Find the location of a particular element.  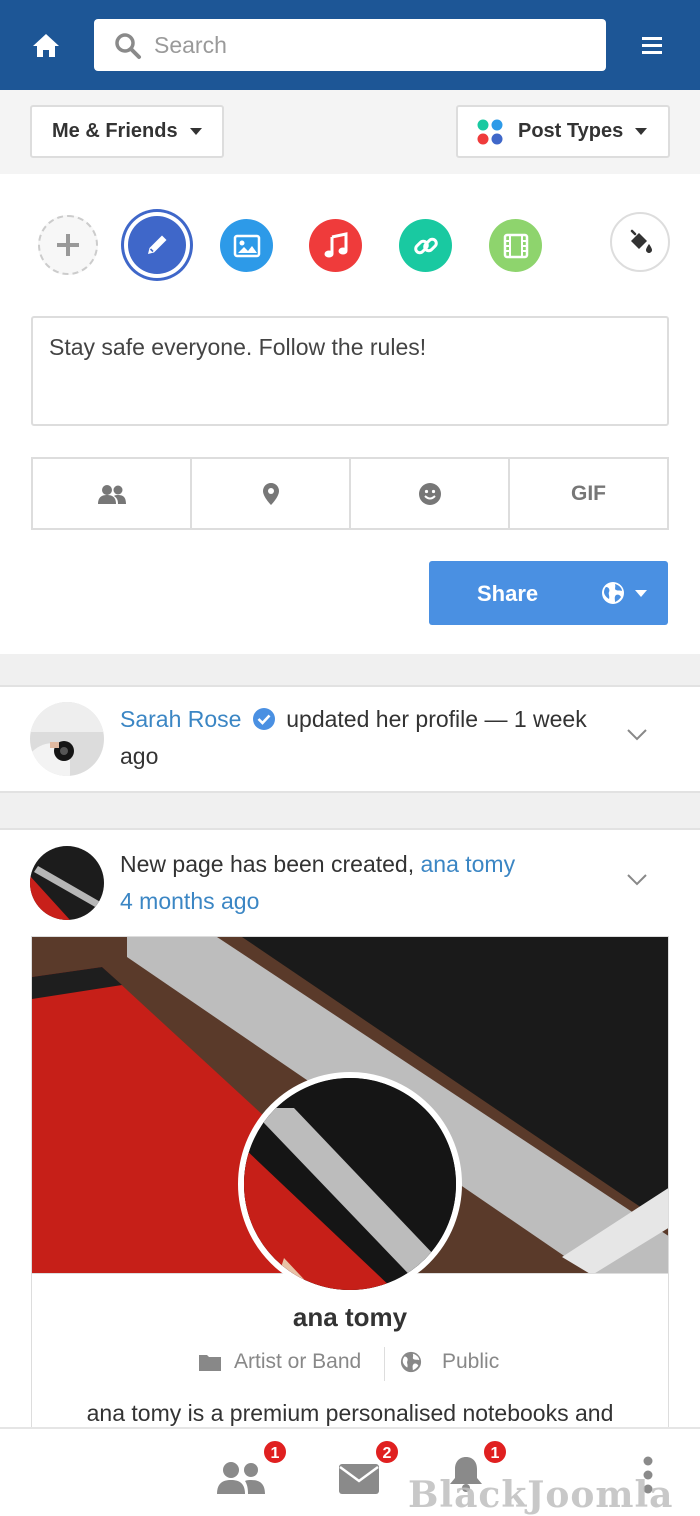

plus-icon is located at coordinates (68, 245).